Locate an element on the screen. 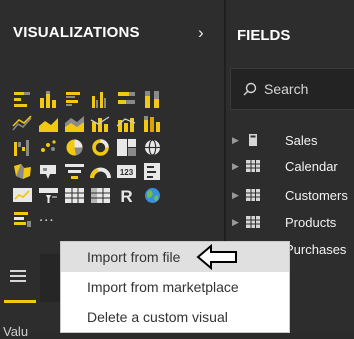 This screenshot has width=354, height=339. field-table-customers: ▶ Customers is located at coordinates (290, 195).